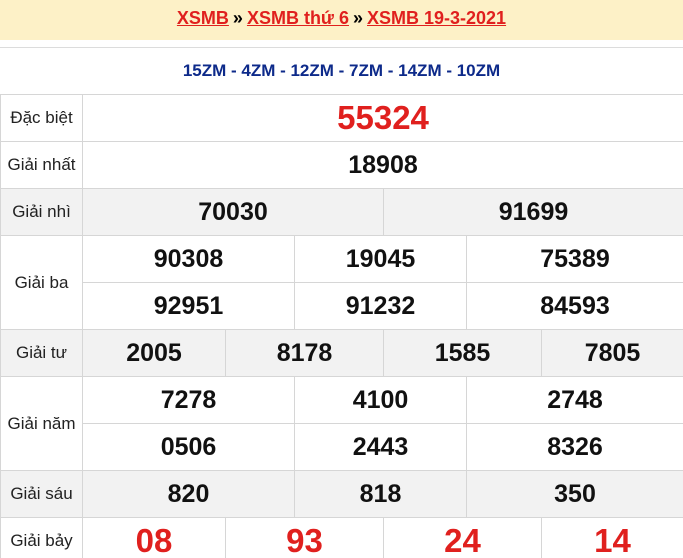  What do you see at coordinates (382, 118) in the screenshot?
I see `special-number: 55324` at bounding box center [382, 118].